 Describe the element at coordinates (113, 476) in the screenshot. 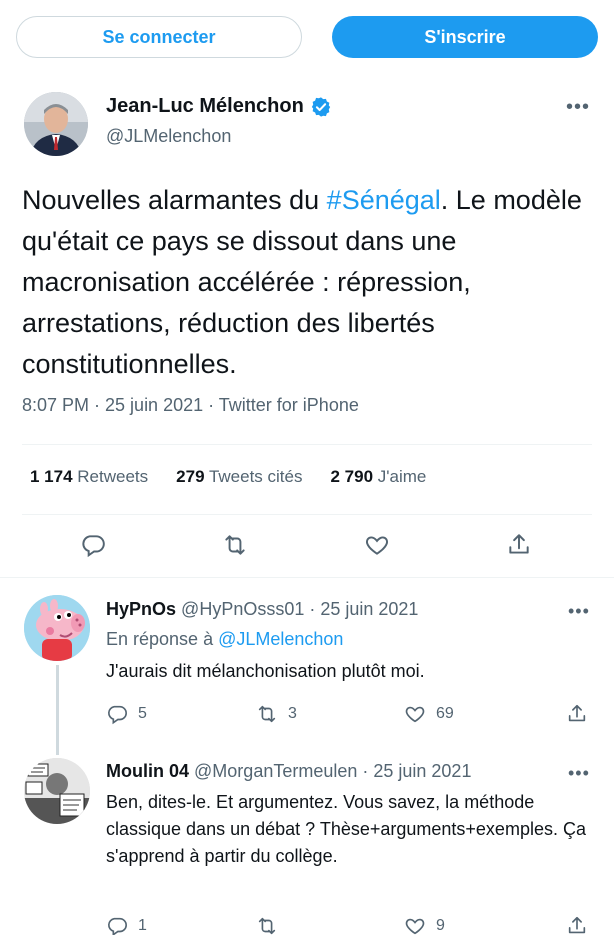

I see `retweets-label: Retweets` at that location.